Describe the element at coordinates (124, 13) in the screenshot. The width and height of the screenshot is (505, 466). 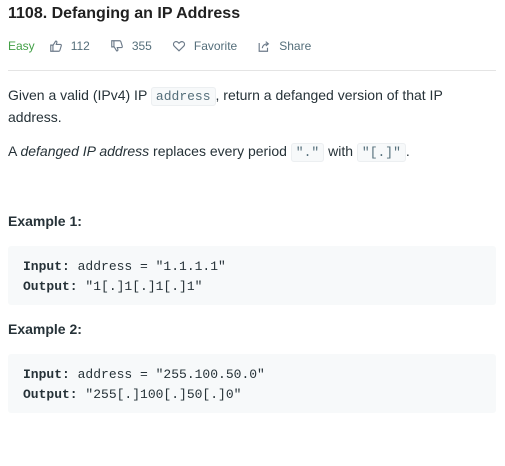
I see `problem-title: 1108. Defanging an IP Address` at that location.